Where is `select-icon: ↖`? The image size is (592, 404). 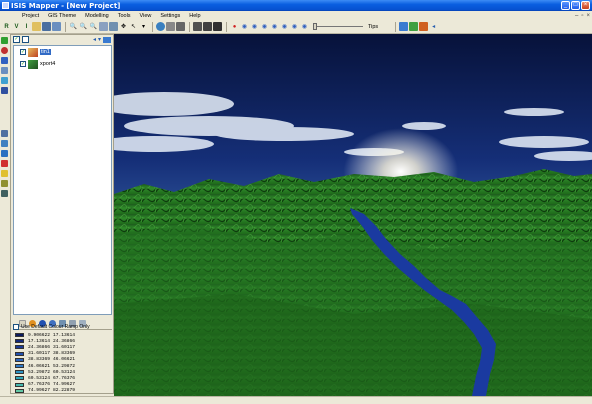
select-icon: ↖ is located at coordinates (133, 26).